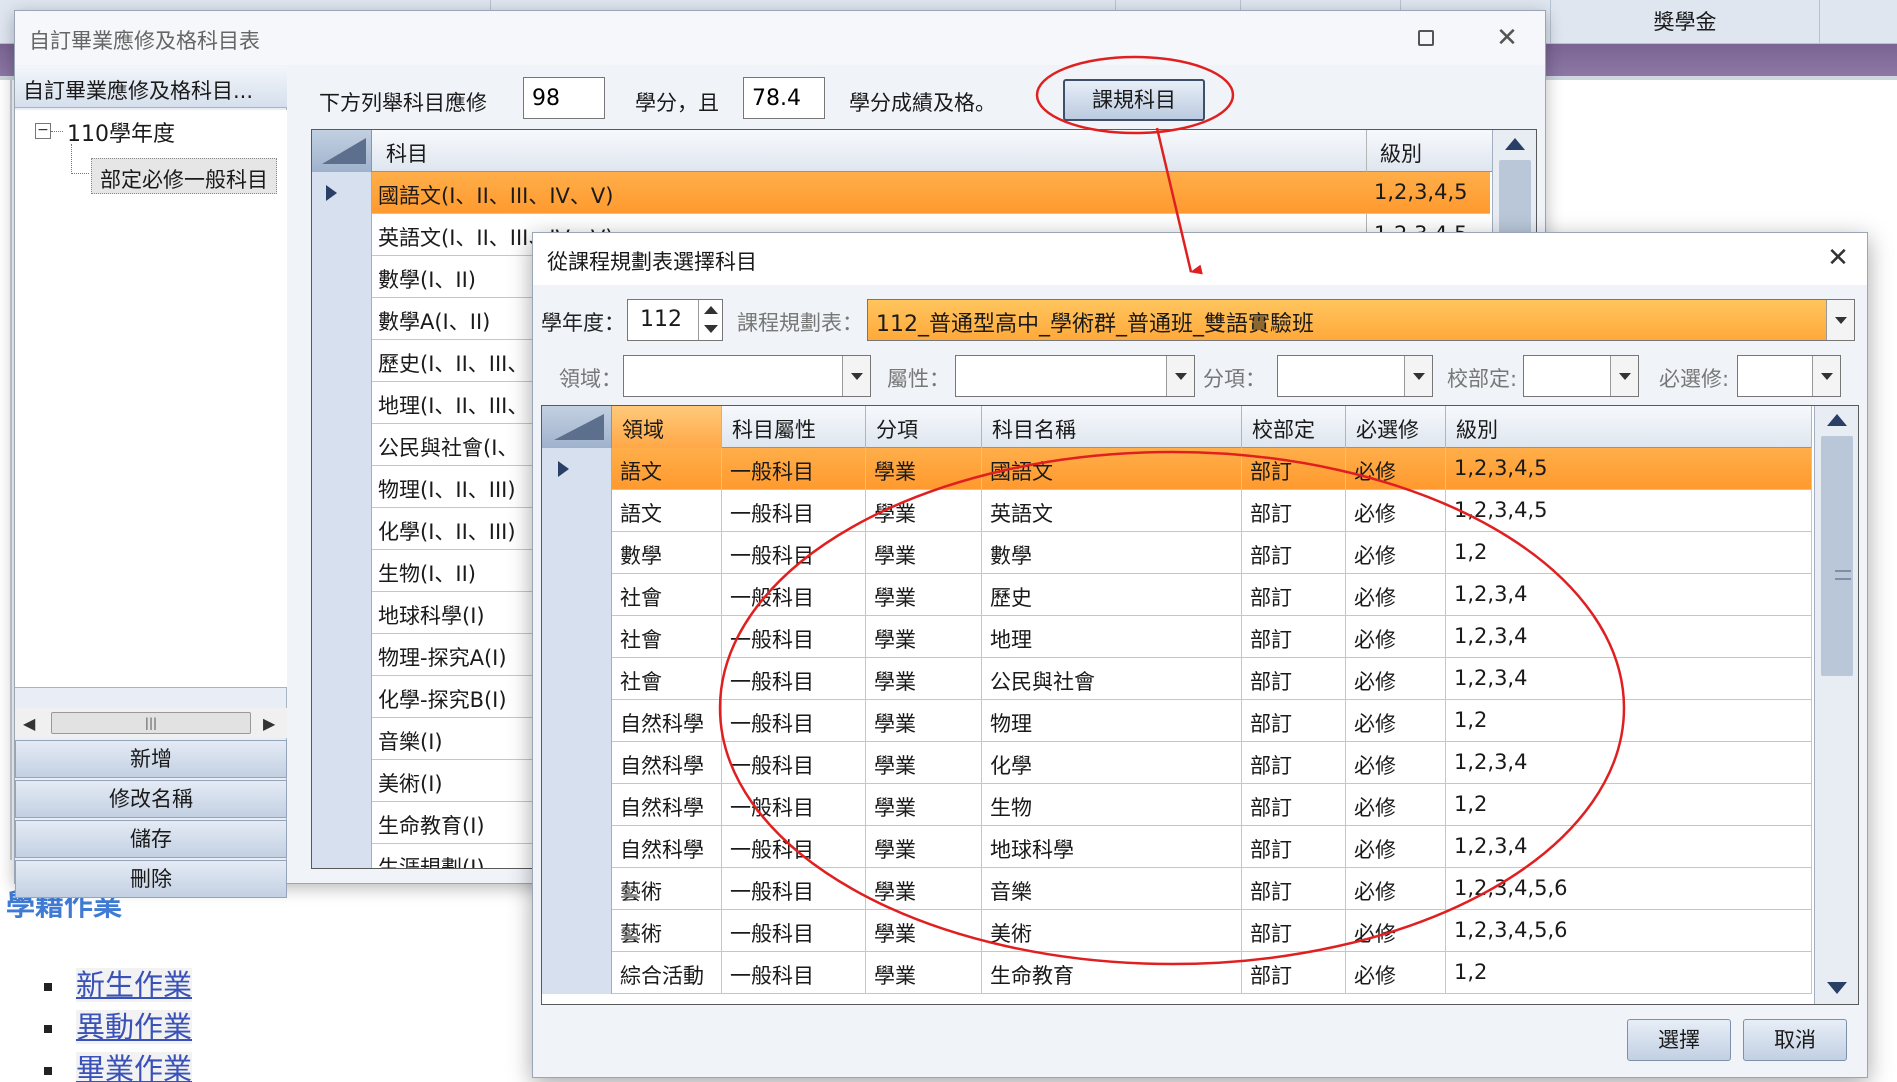  What do you see at coordinates (1112, 805) in the screenshot?
I see `cell-subject-name: 生物` at bounding box center [1112, 805].